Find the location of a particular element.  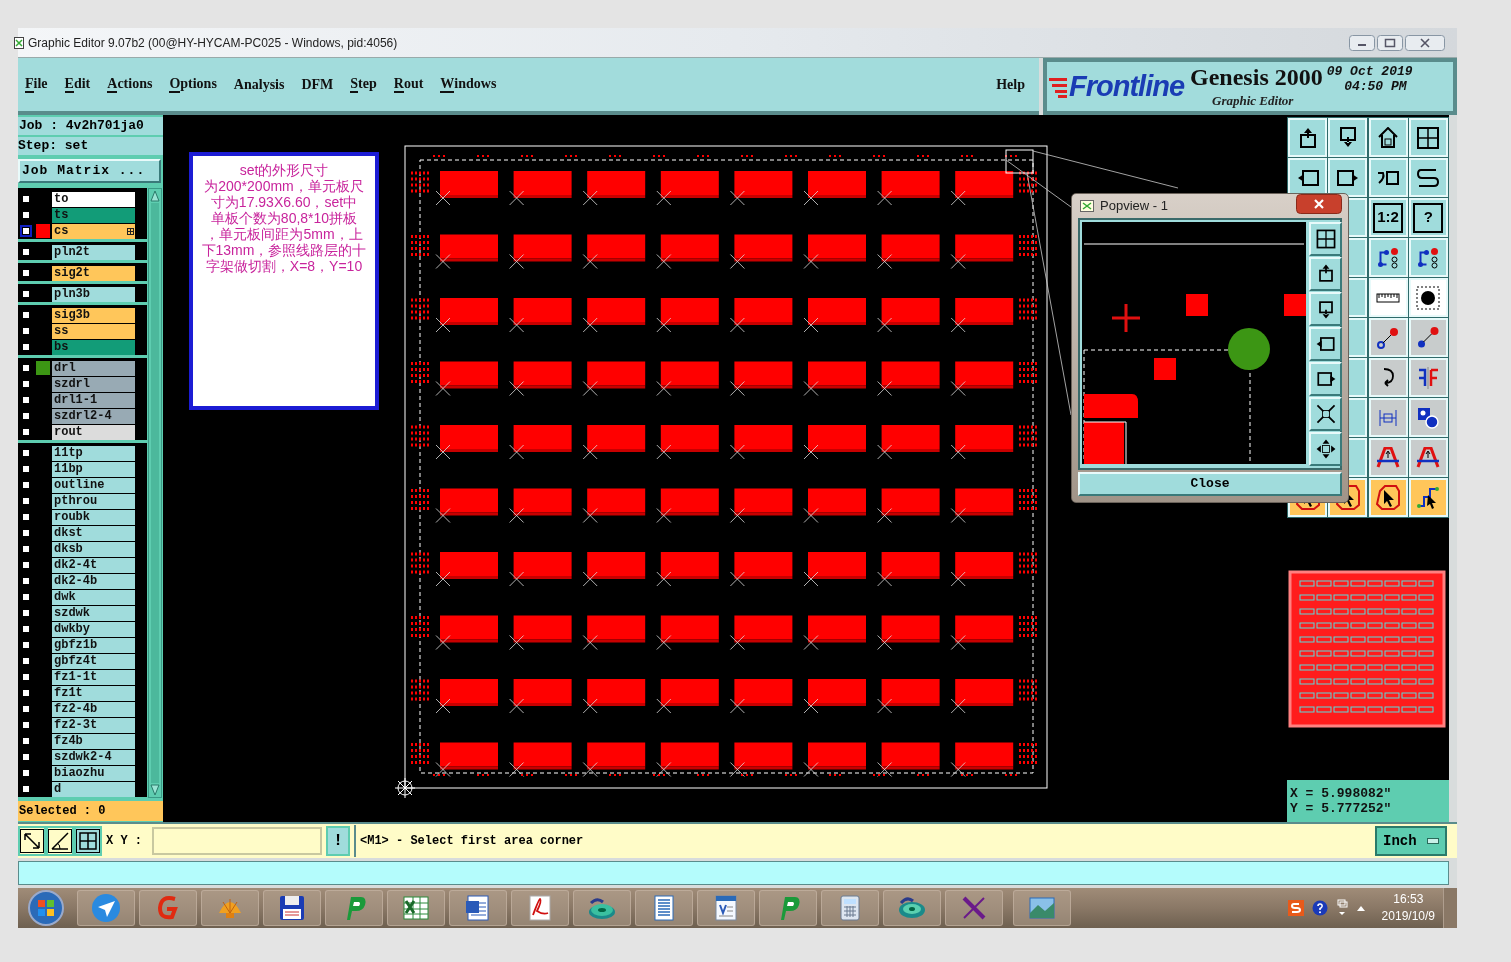

layer-name: d is located at coordinates (93, 789).